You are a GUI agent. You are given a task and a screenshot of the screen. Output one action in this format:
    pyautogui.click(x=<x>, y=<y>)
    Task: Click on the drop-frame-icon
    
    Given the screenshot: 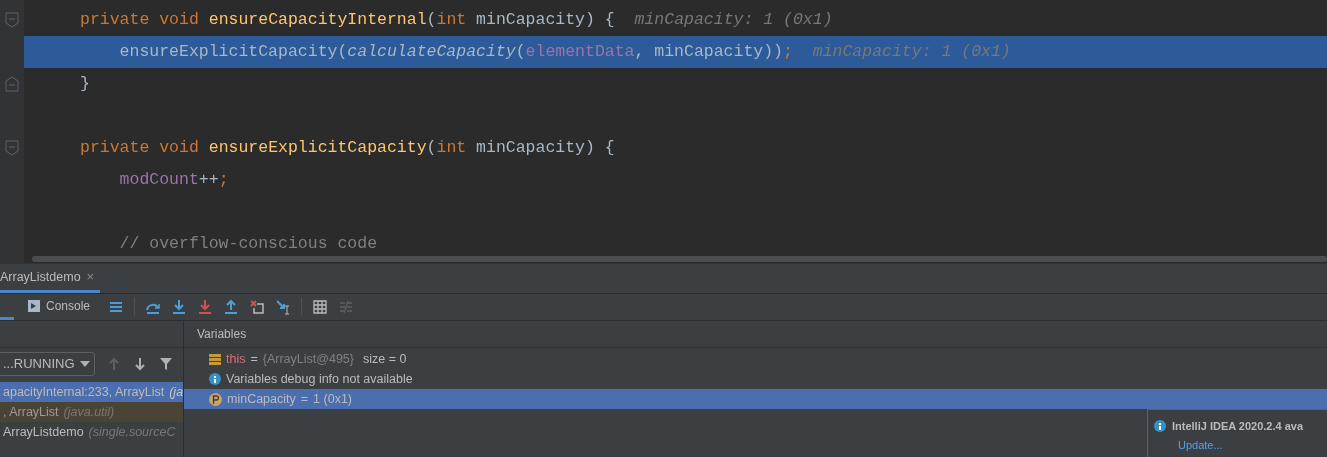 What is the action you would take?
    pyautogui.click(x=257, y=307)
    